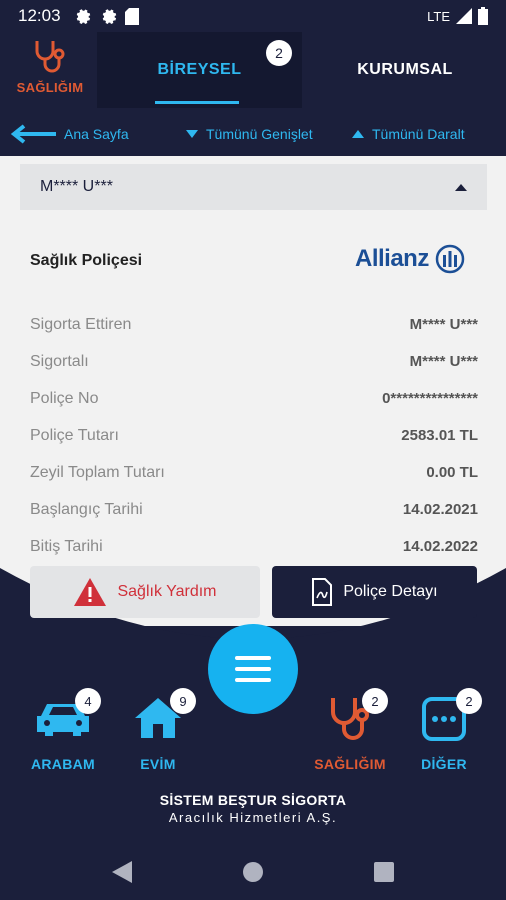 This screenshot has width=506, height=900. I want to click on category-other: 2 DİĞER, so click(444, 730).